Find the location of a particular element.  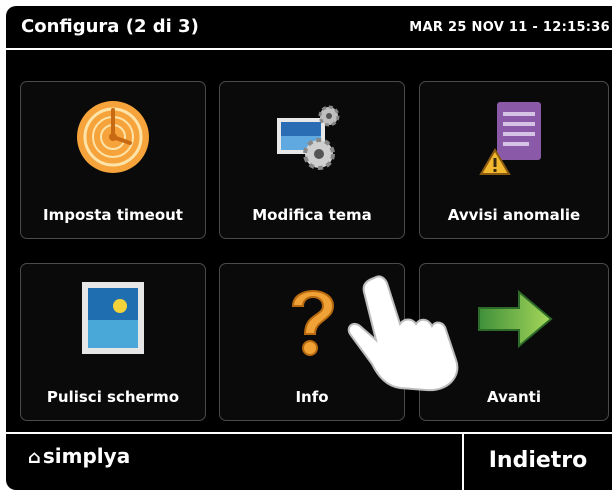

pointing-hand-icon is located at coordinates (403, 333).